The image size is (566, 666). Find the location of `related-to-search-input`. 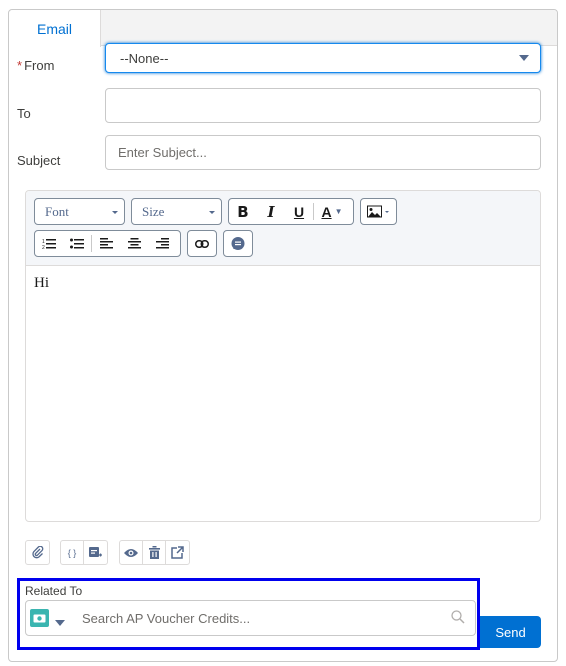

related-to-search-input is located at coordinates (260, 618).